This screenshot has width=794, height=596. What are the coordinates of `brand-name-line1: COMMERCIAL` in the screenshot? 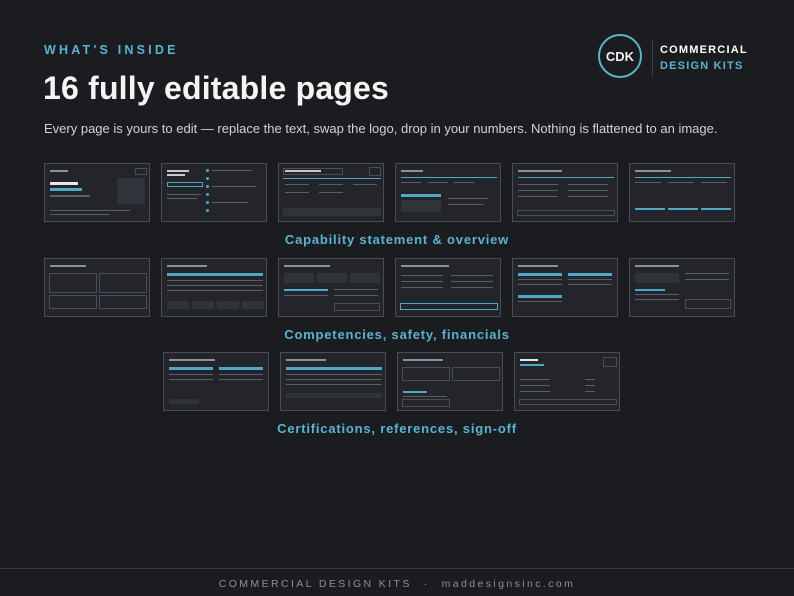 It's located at (704, 50).